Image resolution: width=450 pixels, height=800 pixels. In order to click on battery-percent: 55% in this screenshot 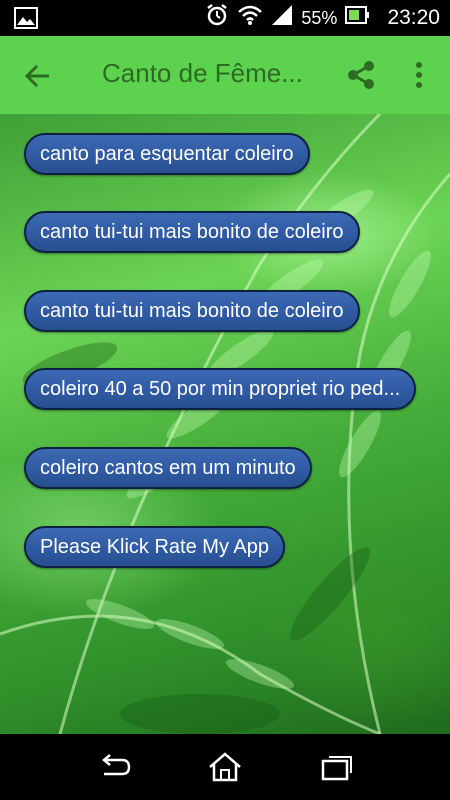, I will do `click(319, 17)`.